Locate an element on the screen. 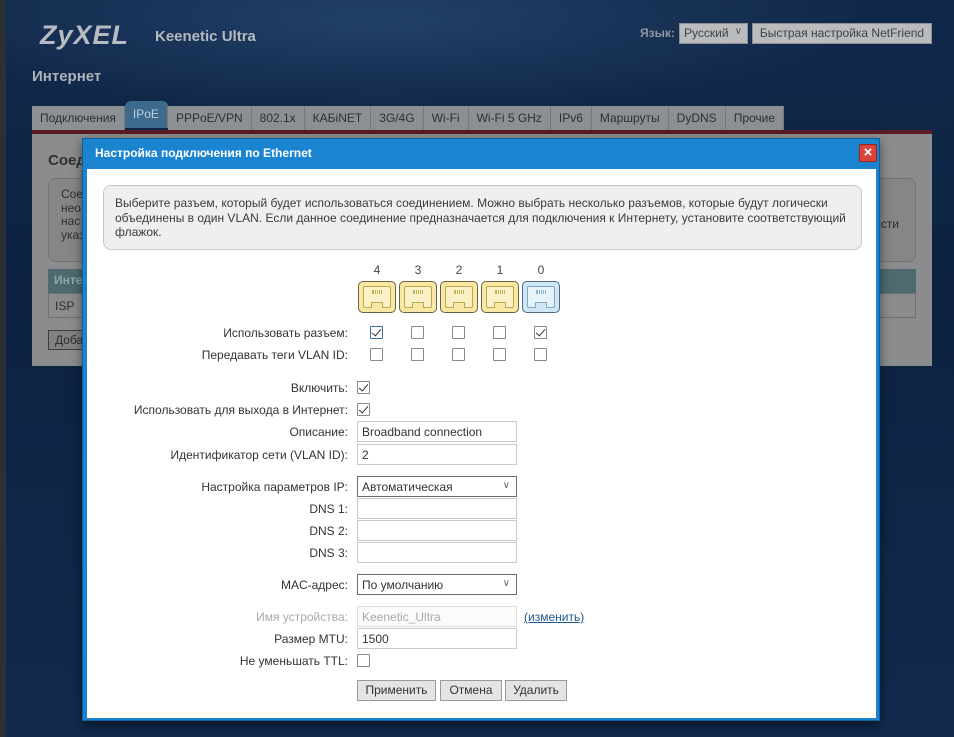 This screenshot has width=954, height=737. dns3-input is located at coordinates (437, 552).